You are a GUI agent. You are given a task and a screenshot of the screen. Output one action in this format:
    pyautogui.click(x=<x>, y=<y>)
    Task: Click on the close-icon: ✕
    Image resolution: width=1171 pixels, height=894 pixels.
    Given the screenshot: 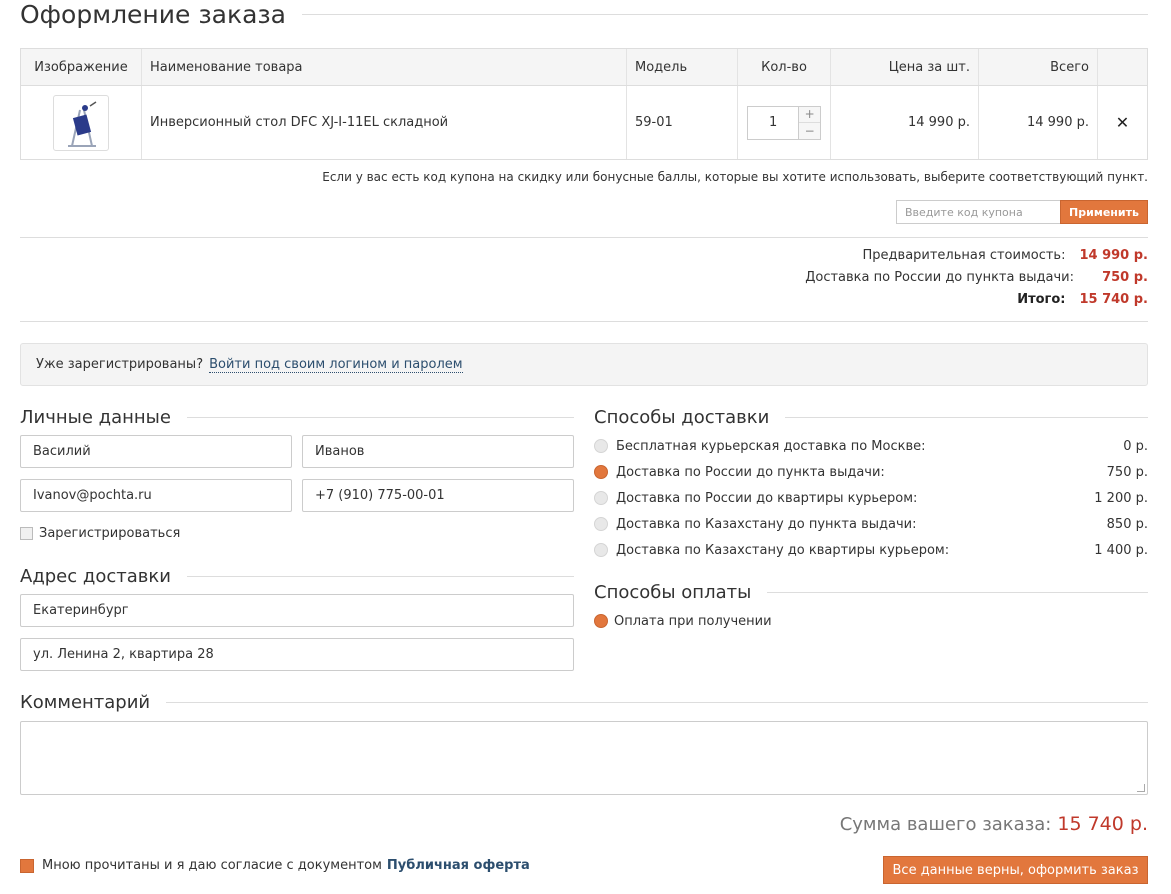 What is the action you would take?
    pyautogui.click(x=1122, y=122)
    